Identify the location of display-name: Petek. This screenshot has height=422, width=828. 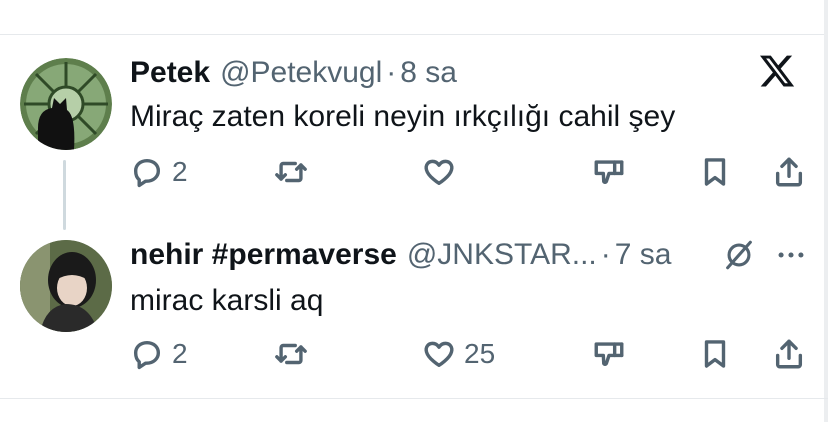
(170, 73).